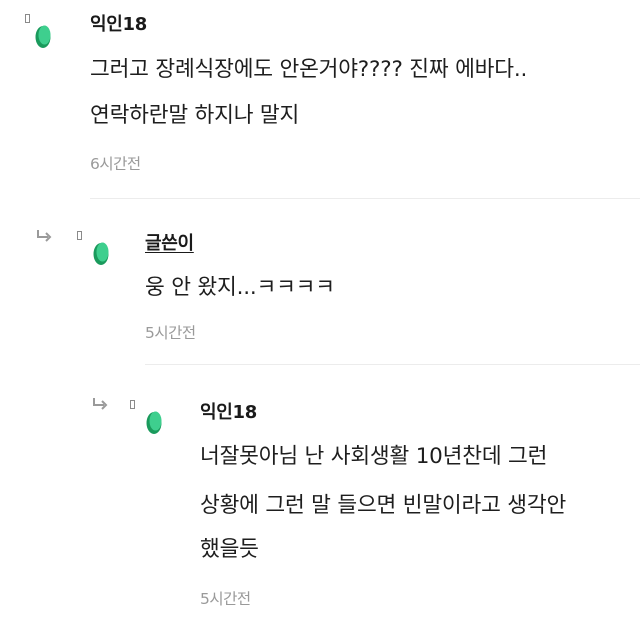  What do you see at coordinates (229, 549) in the screenshot?
I see `comment-body-line: 했을듯` at bounding box center [229, 549].